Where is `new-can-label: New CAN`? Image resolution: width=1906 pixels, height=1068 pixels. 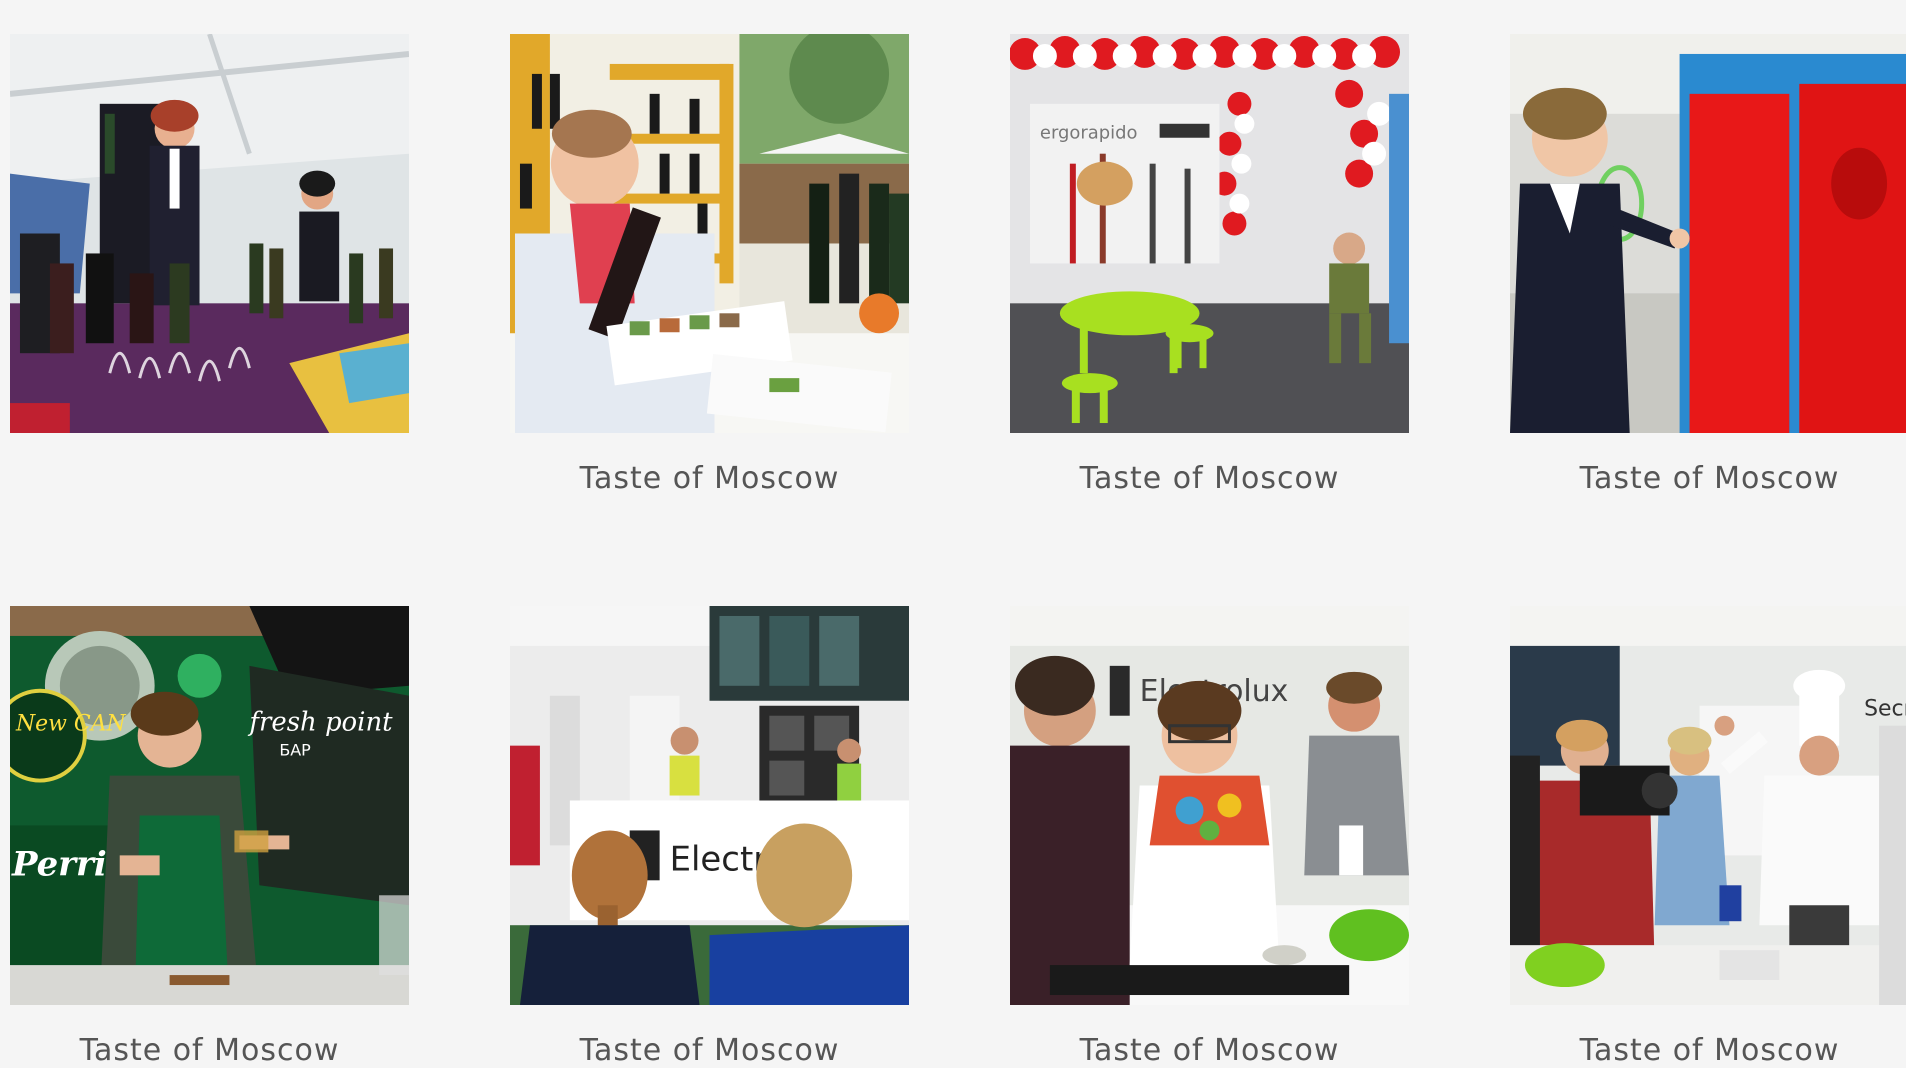
new-can-label: New CAN is located at coordinates (71, 724).